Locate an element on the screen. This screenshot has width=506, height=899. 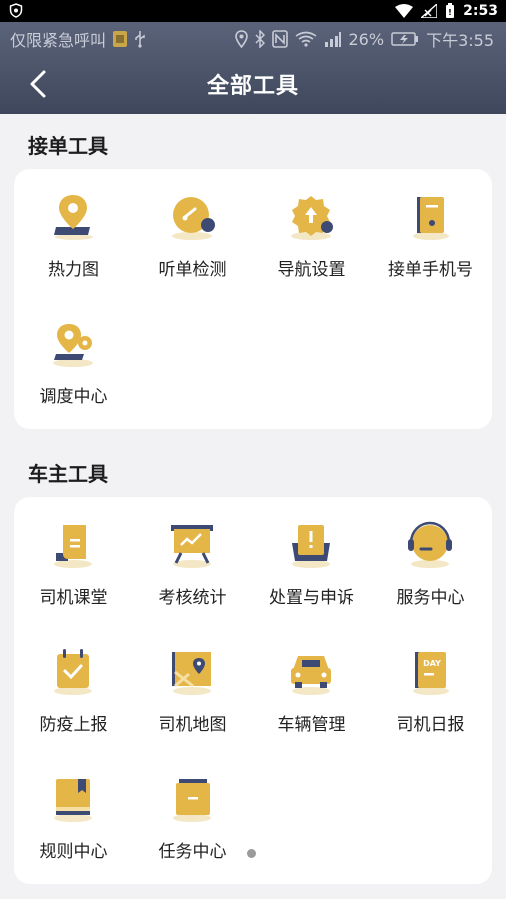
calendar-check-icon is located at coordinates (73, 672).